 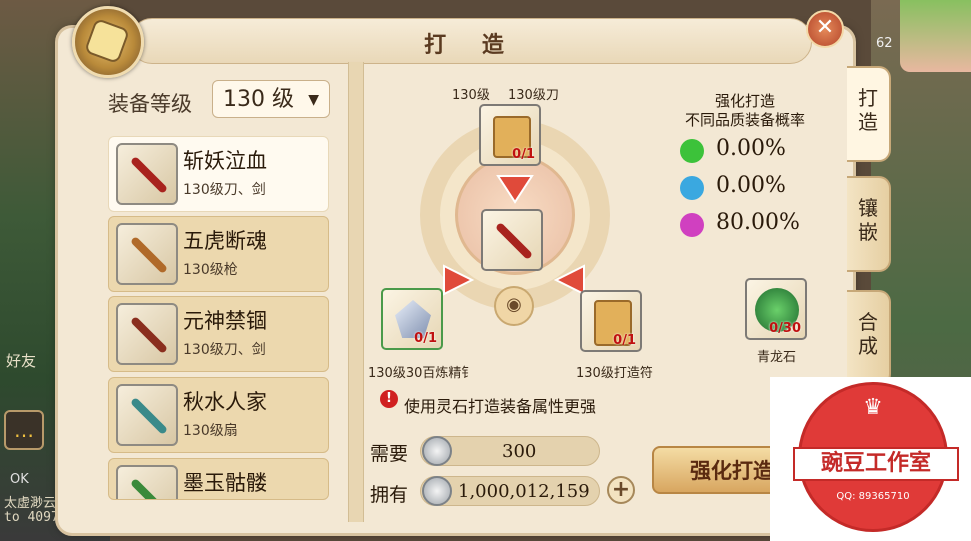 I want to click on side-tab-label: 打造, so click(x=868, y=110).